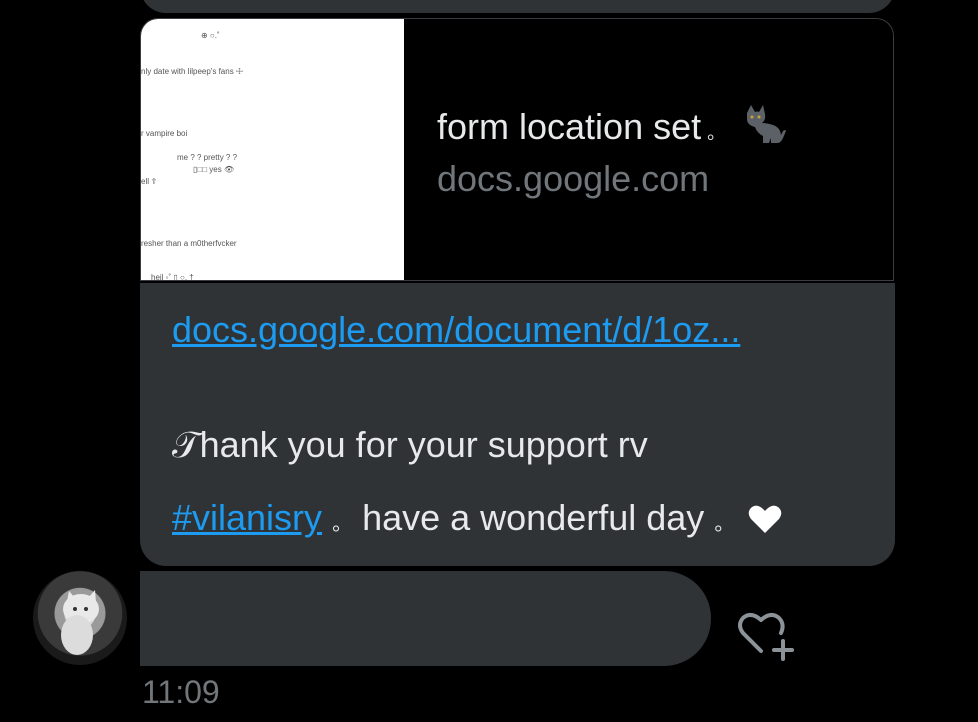 The height and width of the screenshot is (722, 978). I want to click on message-timestamp: 11:09, so click(181, 692).